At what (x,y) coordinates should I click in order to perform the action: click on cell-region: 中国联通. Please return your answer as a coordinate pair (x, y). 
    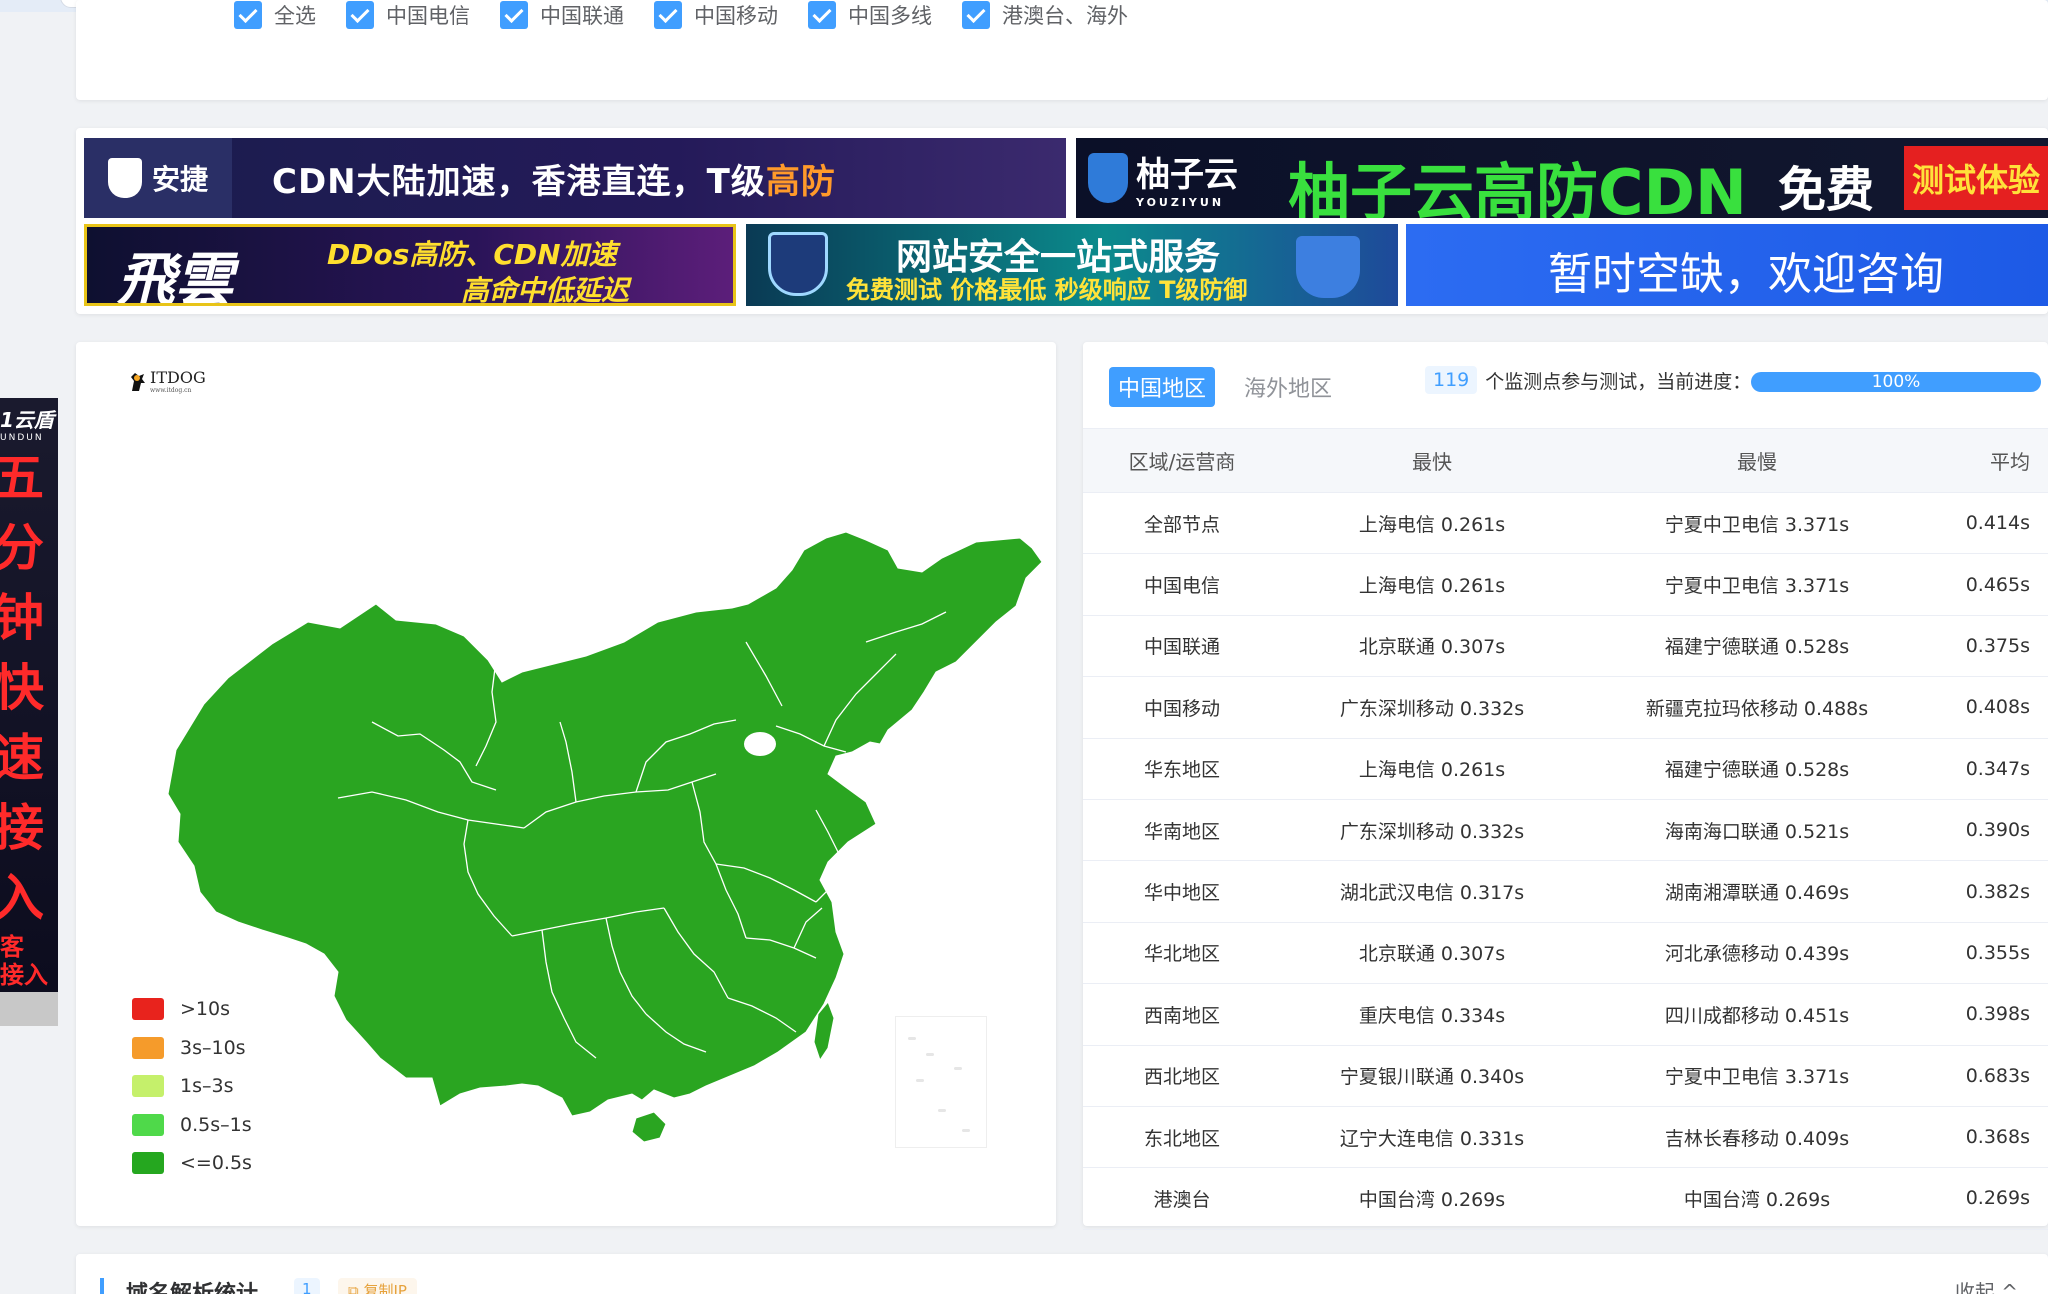
    Looking at the image, I should click on (1182, 646).